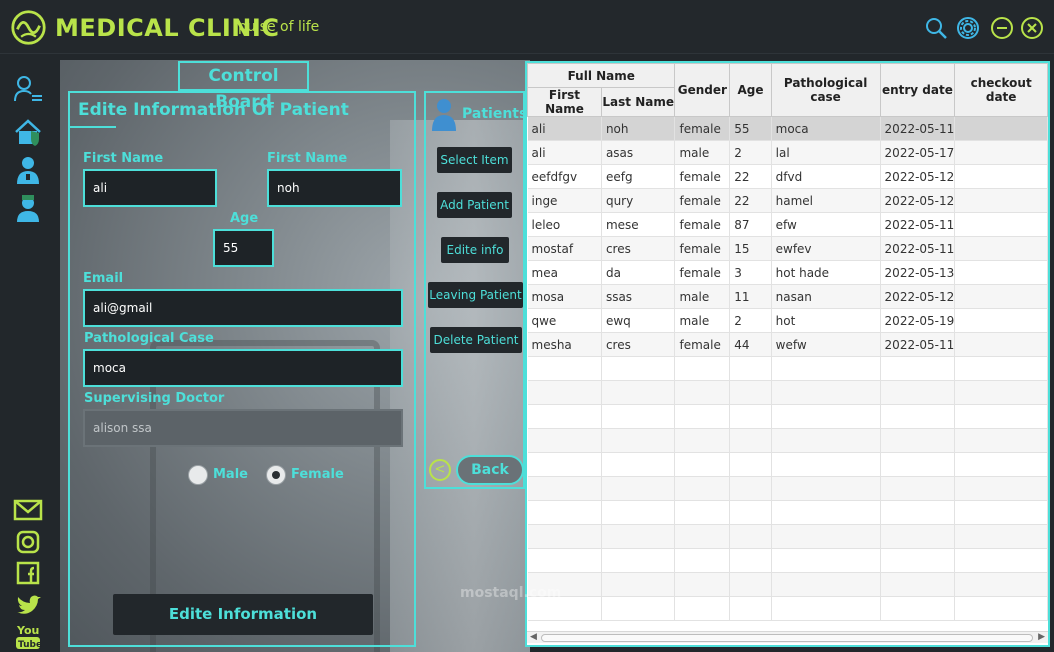 Image resolution: width=1054 pixels, height=652 pixels. I want to click on table-row: eefdfgv eefg female 22 dfvd 2022-05-12, so click(787, 176).